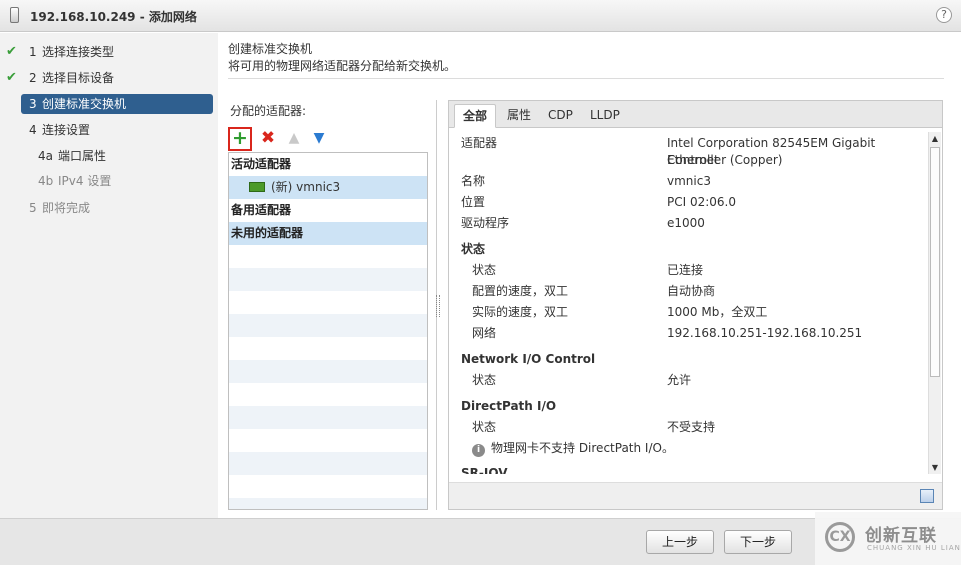 The image size is (961, 565). I want to click on tab-lldp: LLDP, so click(605, 116).